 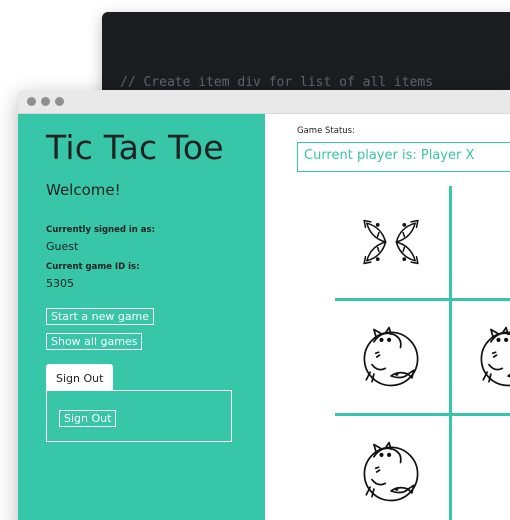 What do you see at coordinates (139, 416) in the screenshot?
I see `sign-out-panel: Sign Out` at bounding box center [139, 416].